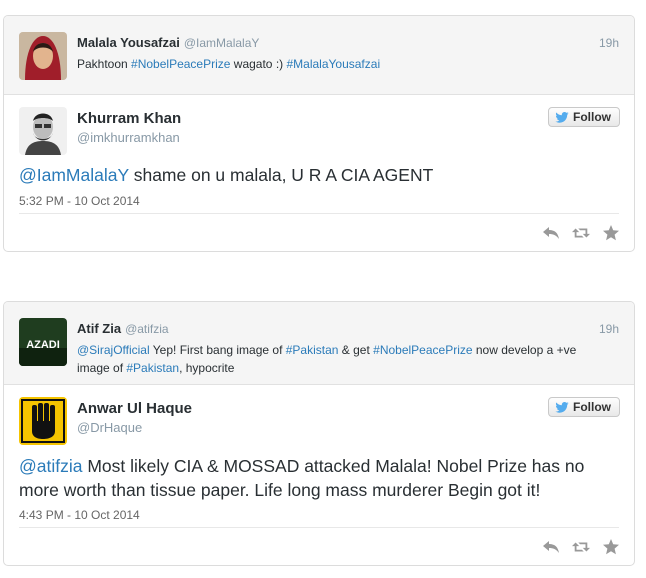 The height and width of the screenshot is (578, 646). I want to click on mention-link: @IamMalalaY, so click(74, 175).